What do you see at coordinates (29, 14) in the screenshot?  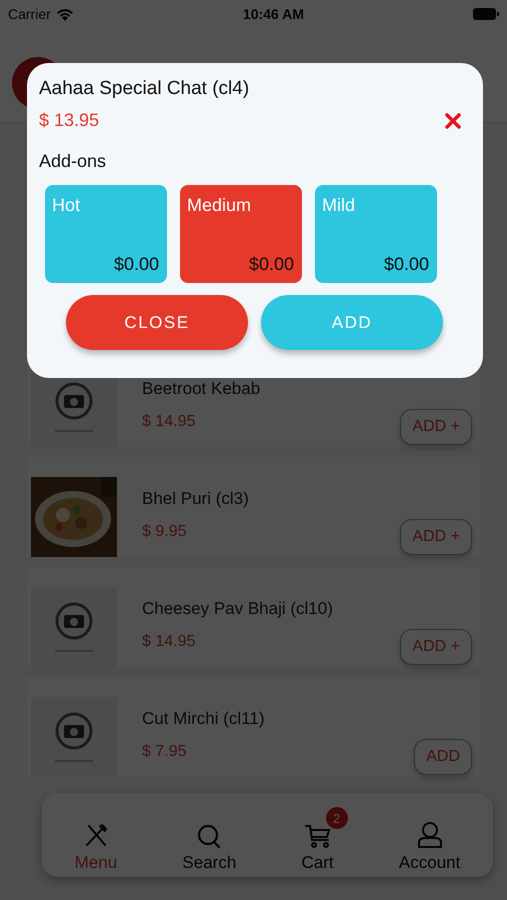 I see `carrier-label: Carrier` at bounding box center [29, 14].